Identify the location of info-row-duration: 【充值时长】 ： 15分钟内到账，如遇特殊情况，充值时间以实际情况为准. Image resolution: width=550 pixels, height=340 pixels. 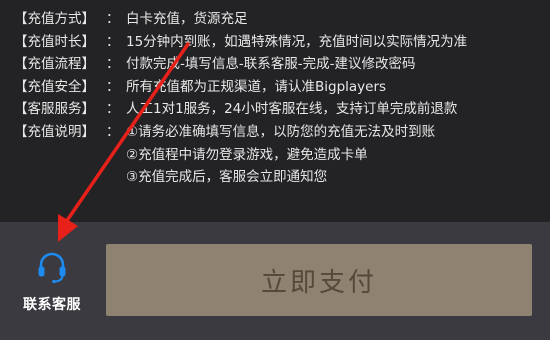
(240, 42).